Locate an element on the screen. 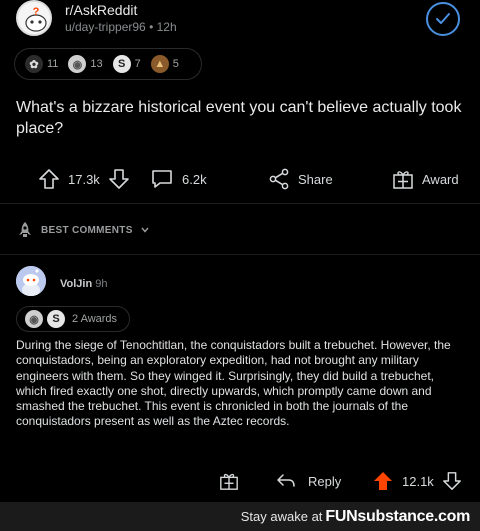 The height and width of the screenshot is (531, 480). checkmark-icon is located at coordinates (443, 18).